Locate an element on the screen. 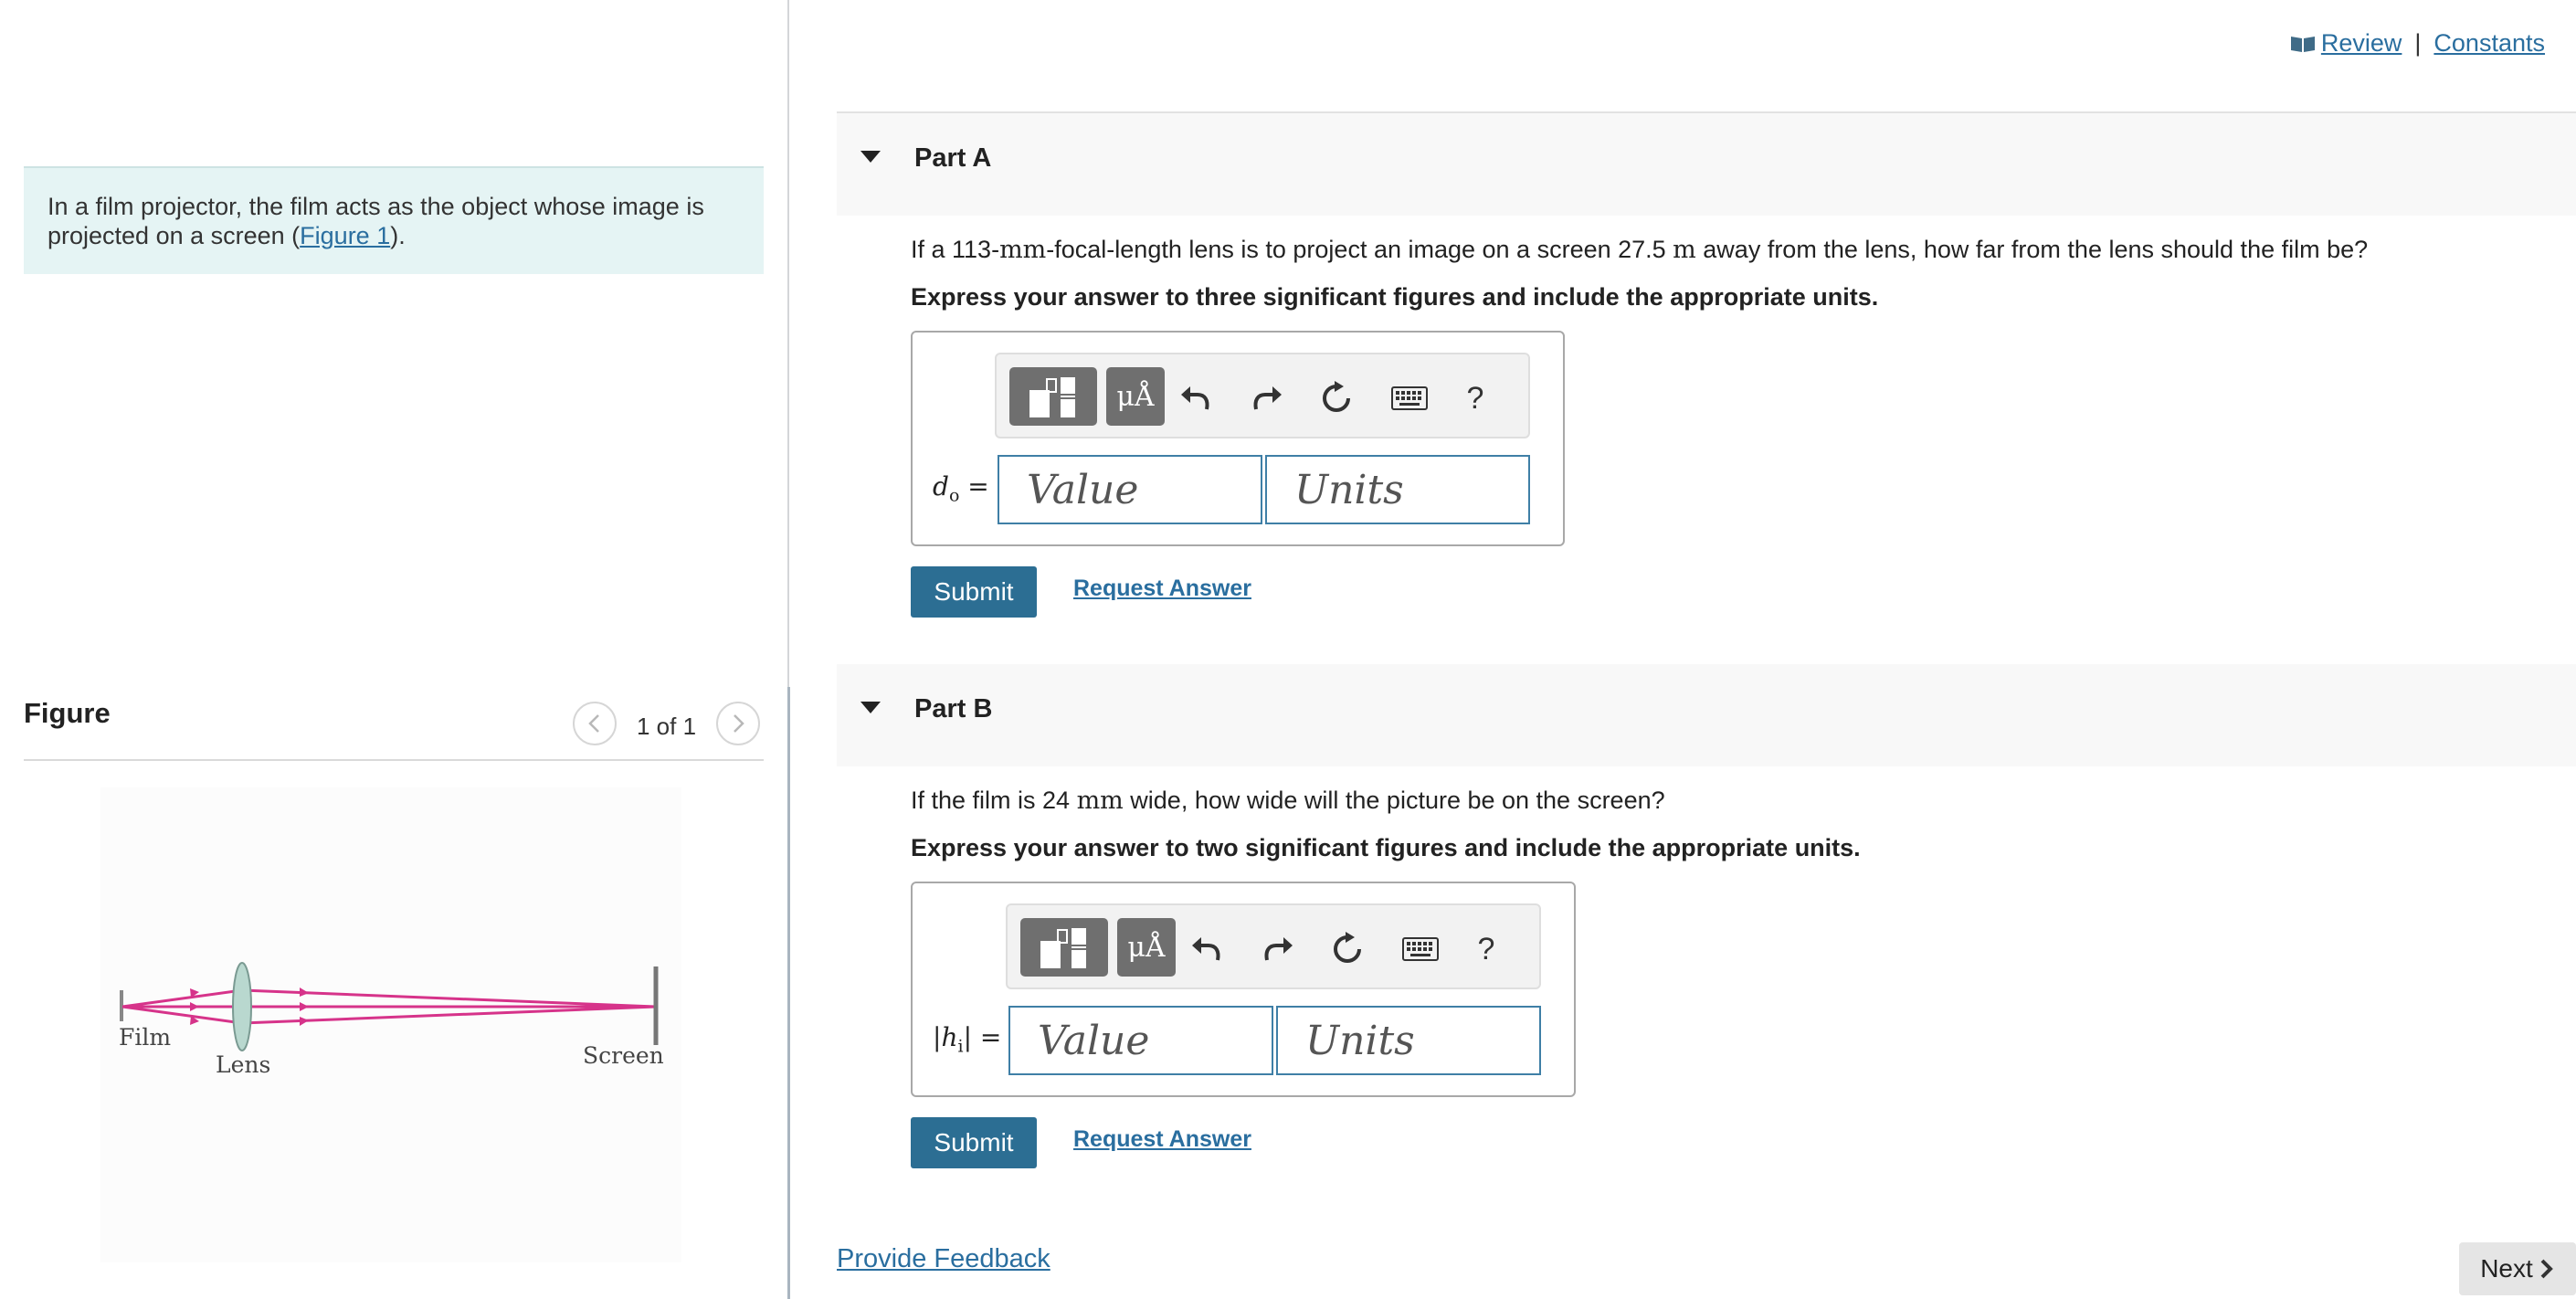 The height and width of the screenshot is (1299, 2576). variable-subscript: o is located at coordinates (954, 495).